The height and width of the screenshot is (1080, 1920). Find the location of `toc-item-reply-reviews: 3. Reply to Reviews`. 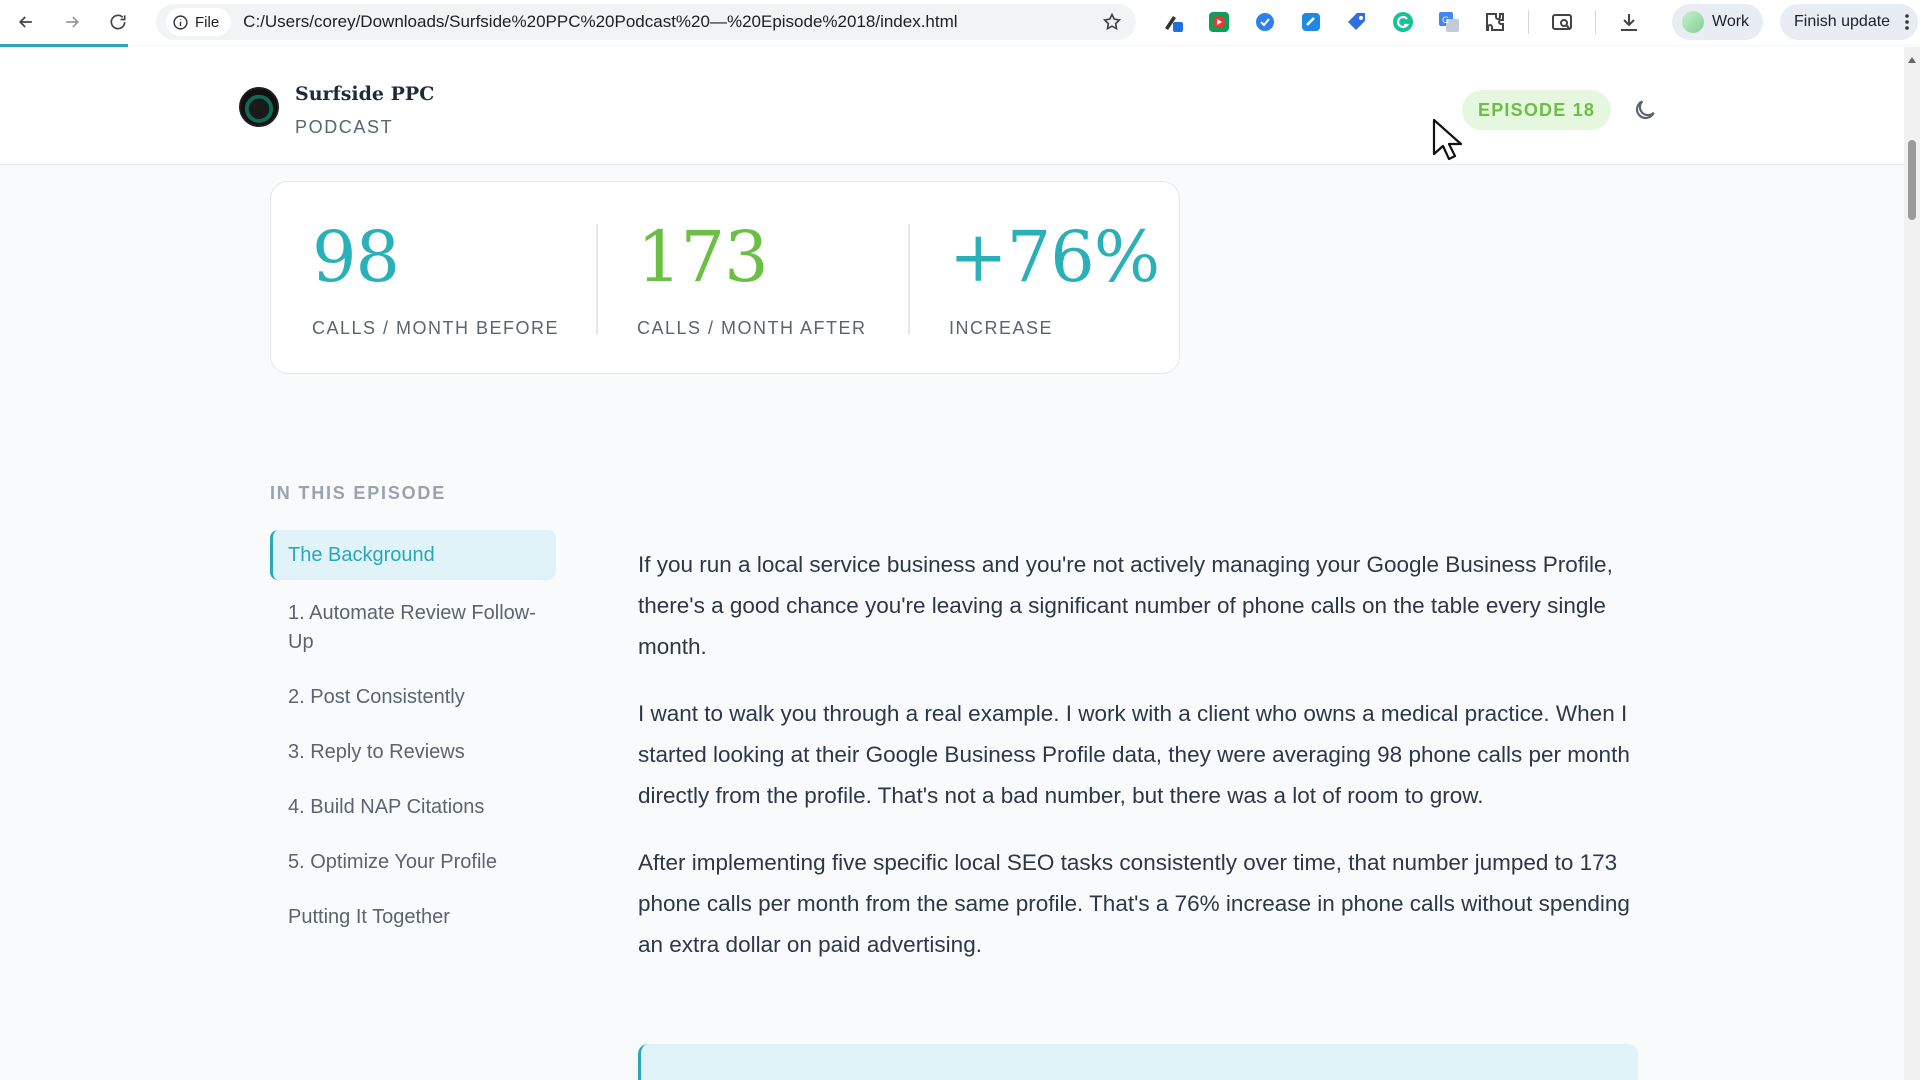

toc-item-reply-reviews: 3. Reply to Reviews is located at coordinates (413, 752).